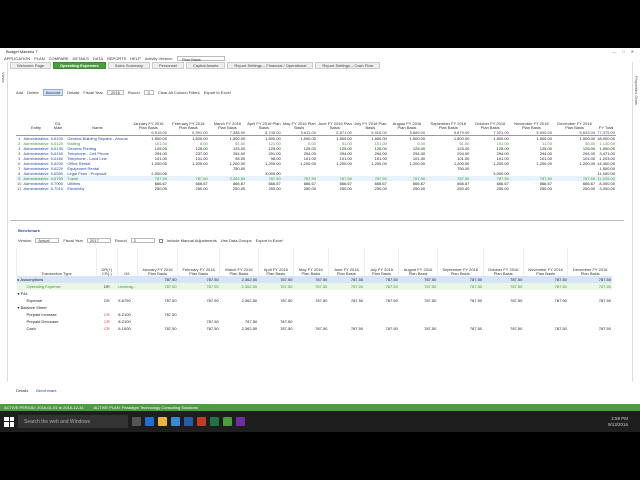 Image resolution: width=640 pixels, height=480 pixels. I want to click on tab-sales-summary: Sales Summary, so click(128, 65).